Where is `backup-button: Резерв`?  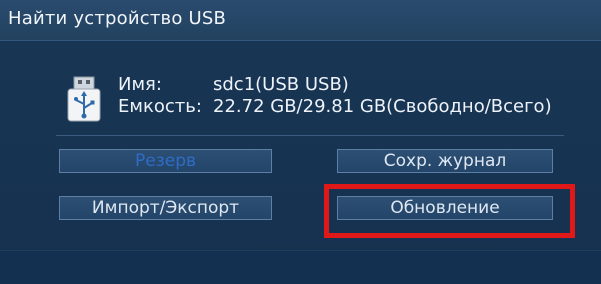
backup-button: Резерв is located at coordinates (165, 161).